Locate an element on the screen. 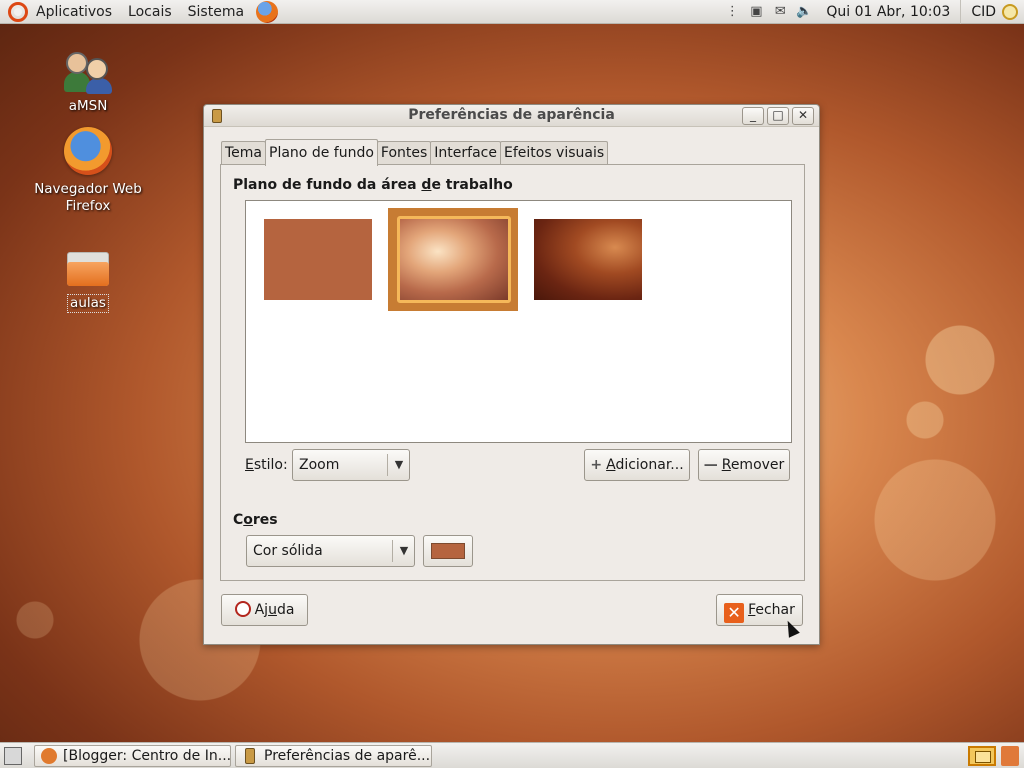 This screenshot has height=768, width=1024. color-mode-combobox: Cor sólida ▼ is located at coordinates (330, 551).